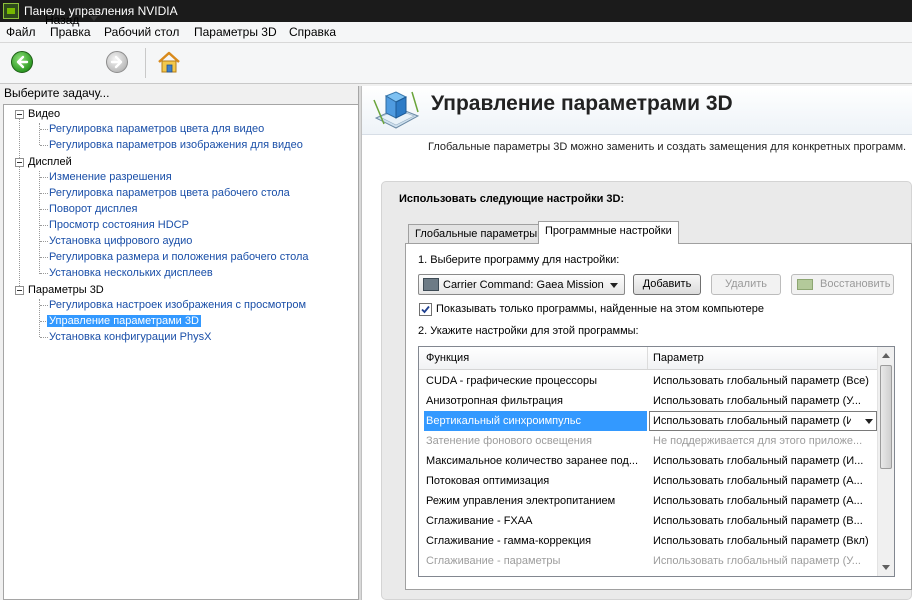  Describe the element at coordinates (678, 358) in the screenshot. I see `column-header-setting: Параметр` at that location.